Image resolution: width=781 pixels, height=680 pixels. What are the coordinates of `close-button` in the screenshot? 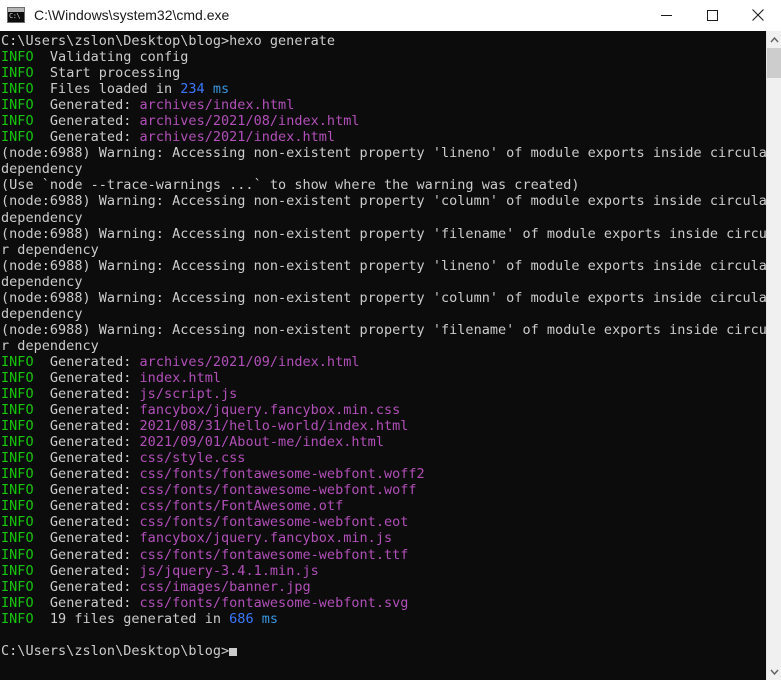 It's located at (758, 15).